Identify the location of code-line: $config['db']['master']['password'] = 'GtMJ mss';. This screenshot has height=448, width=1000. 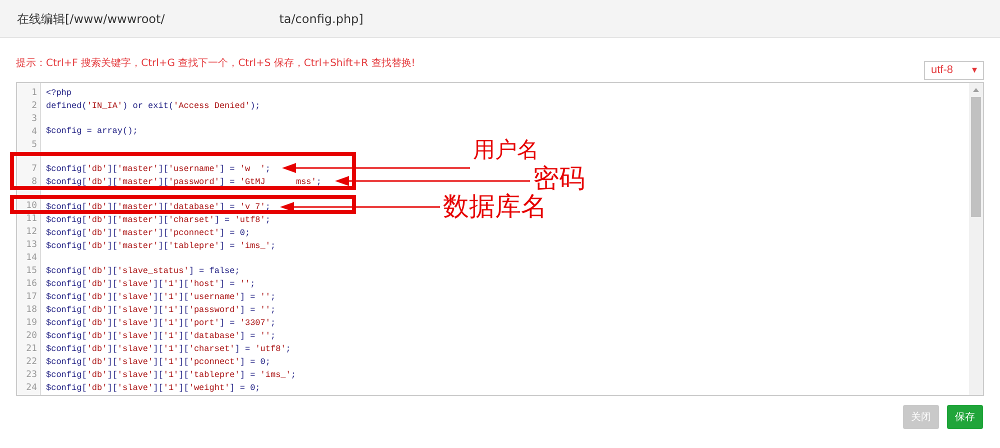
(184, 182).